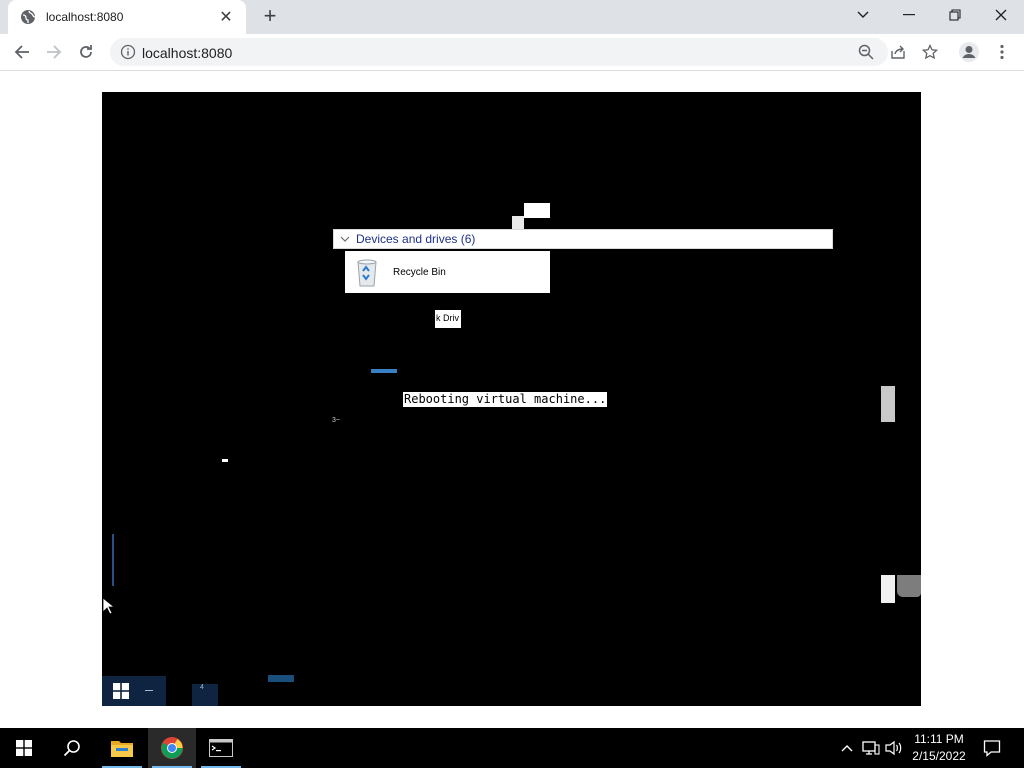 The width and height of the screenshot is (1024, 768). What do you see at coordinates (226, 17) in the screenshot?
I see `tab-close-icon: ✕` at bounding box center [226, 17].